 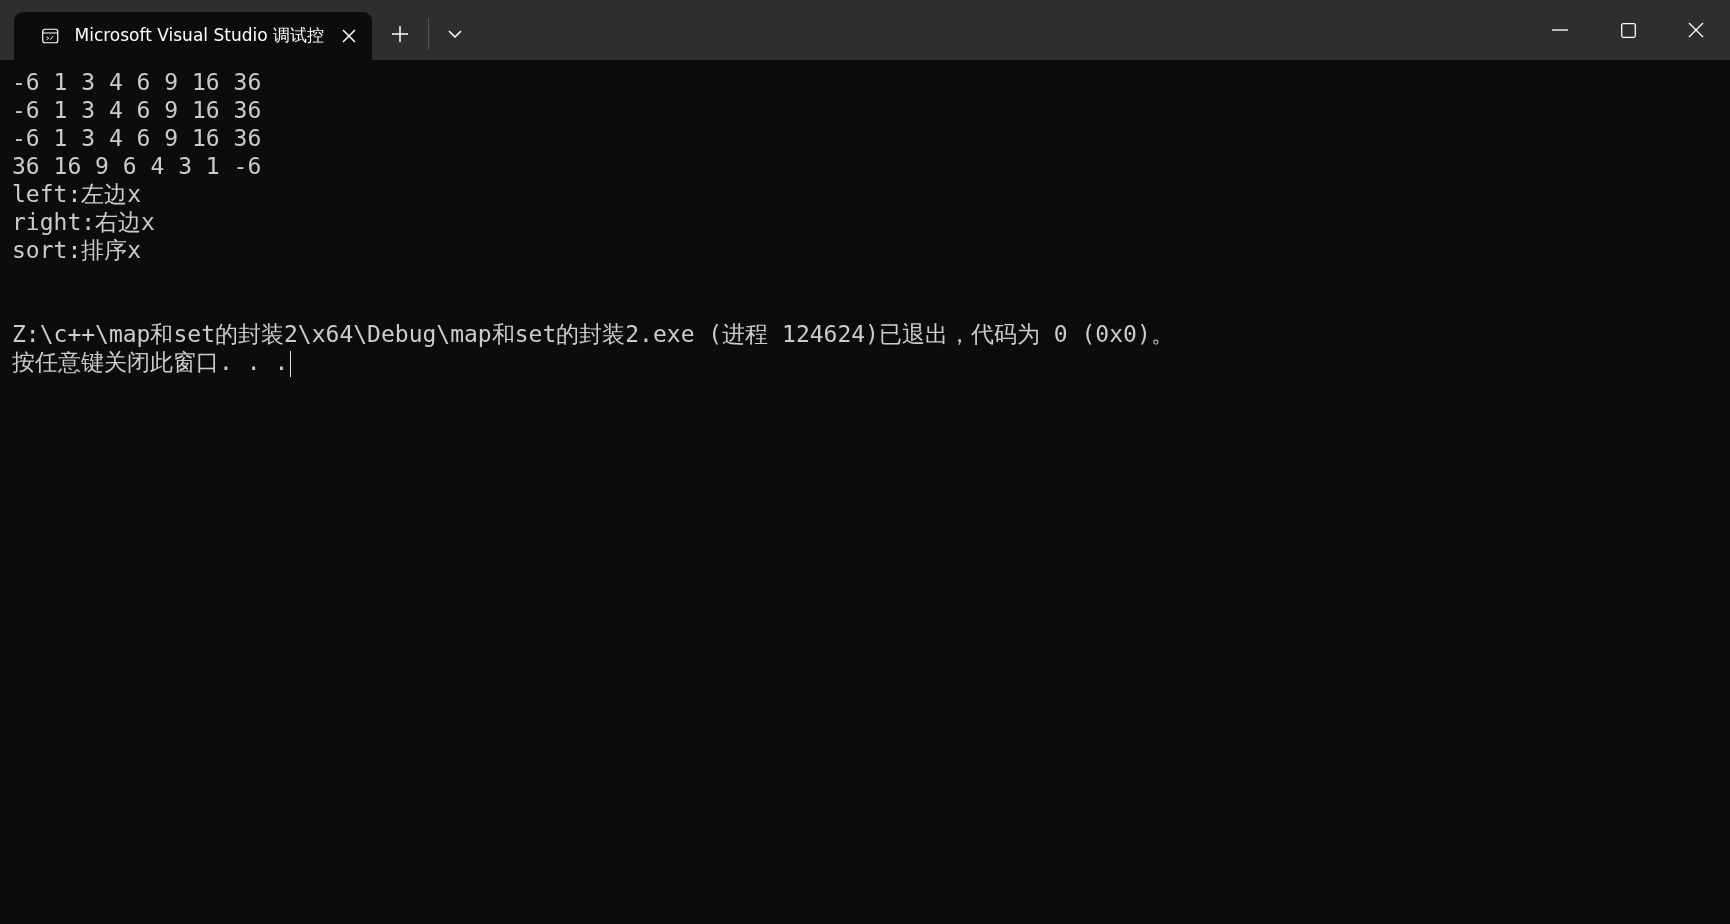 I want to click on chevron-down-icon, so click(x=455, y=34).